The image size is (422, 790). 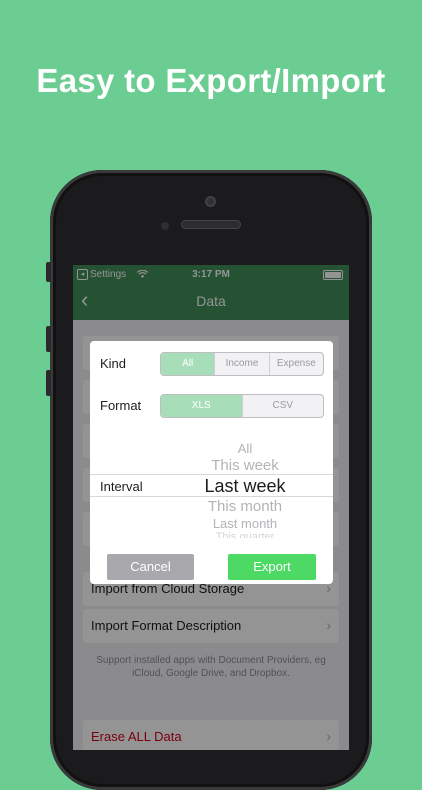 What do you see at coordinates (113, 363) in the screenshot?
I see `kind-label: Kind` at bounding box center [113, 363].